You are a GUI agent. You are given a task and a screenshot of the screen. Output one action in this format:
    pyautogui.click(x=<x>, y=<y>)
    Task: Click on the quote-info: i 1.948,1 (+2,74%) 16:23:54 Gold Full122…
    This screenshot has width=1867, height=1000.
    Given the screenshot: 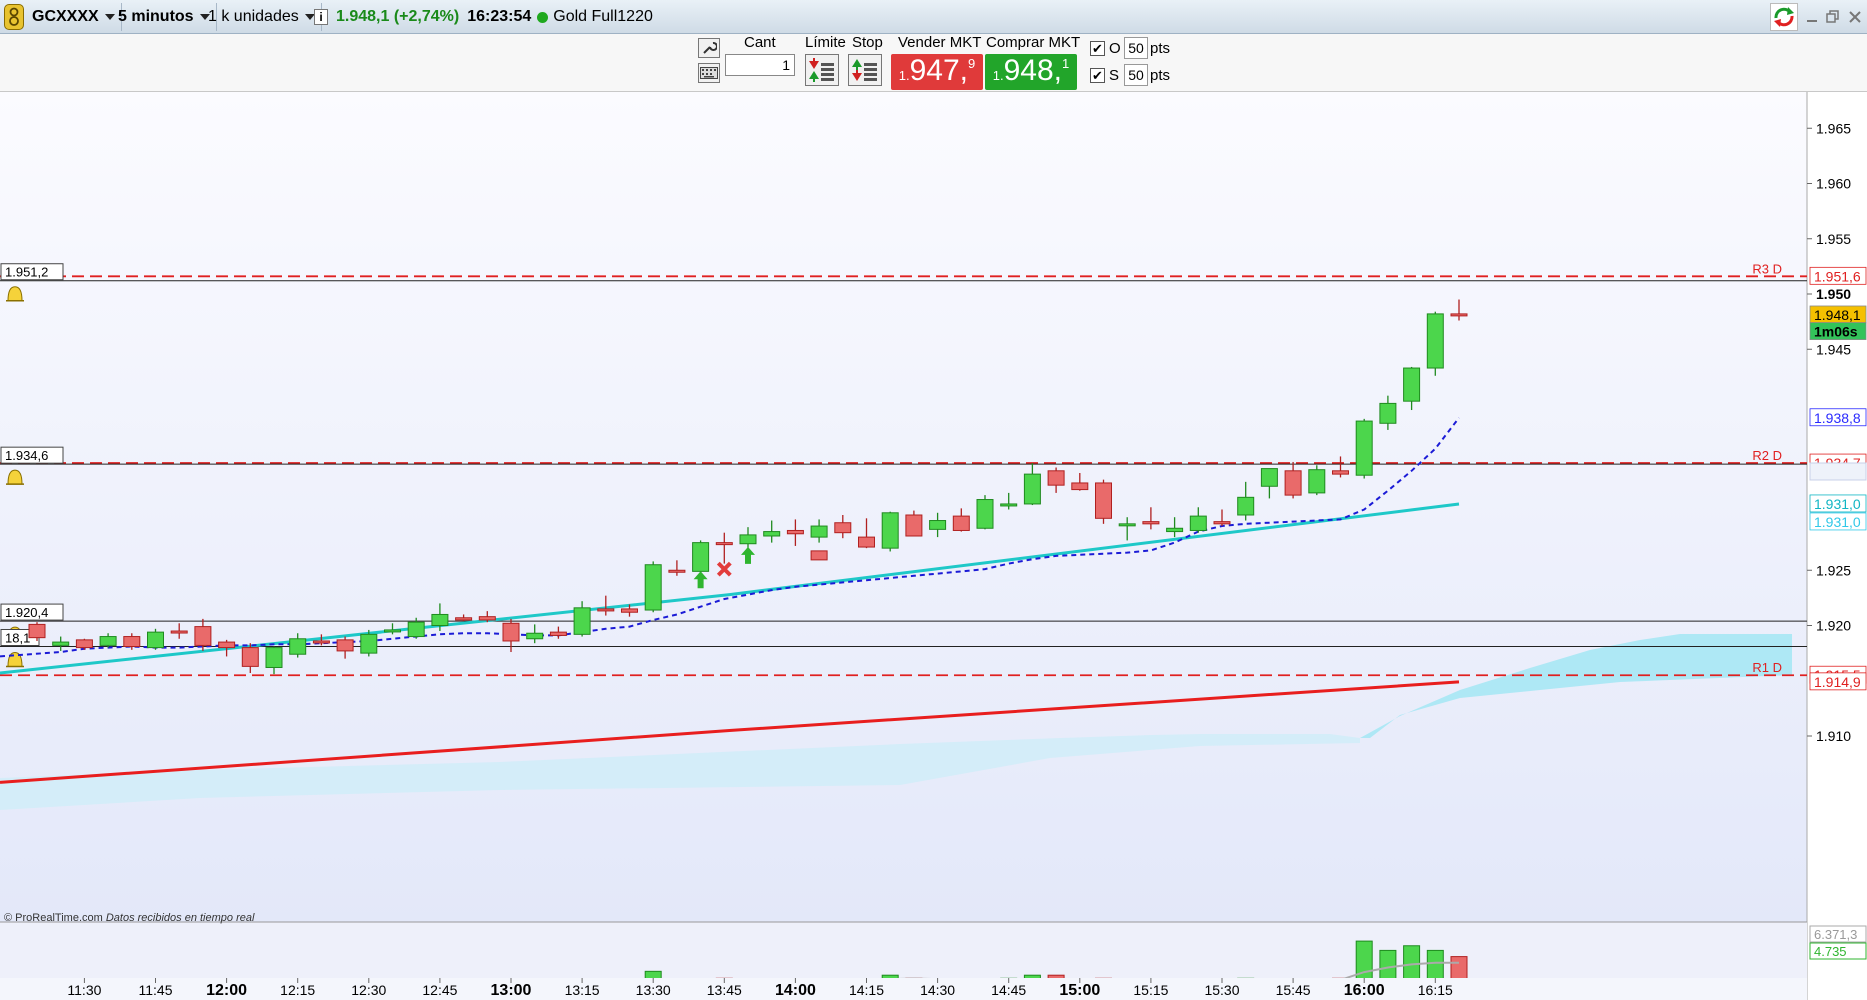 What is the action you would take?
    pyautogui.click(x=483, y=17)
    